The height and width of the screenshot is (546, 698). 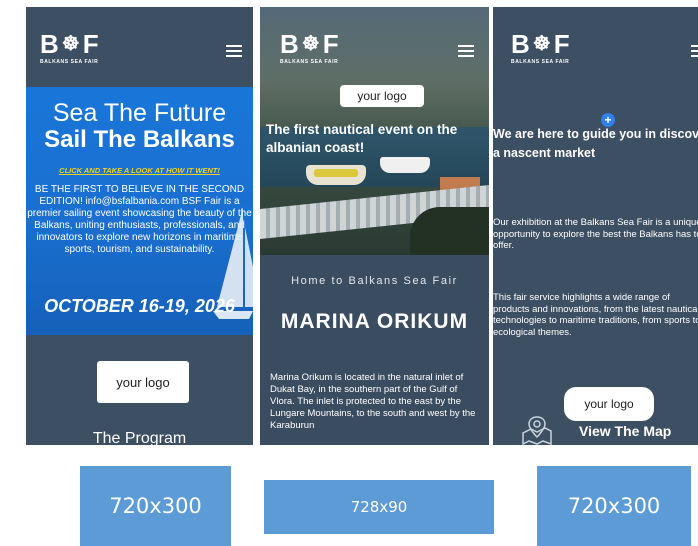 What do you see at coordinates (139, 170) in the screenshot?
I see `recap-link: CLICK AND TAKE A LOOK AT HOW IT WENT!` at bounding box center [139, 170].